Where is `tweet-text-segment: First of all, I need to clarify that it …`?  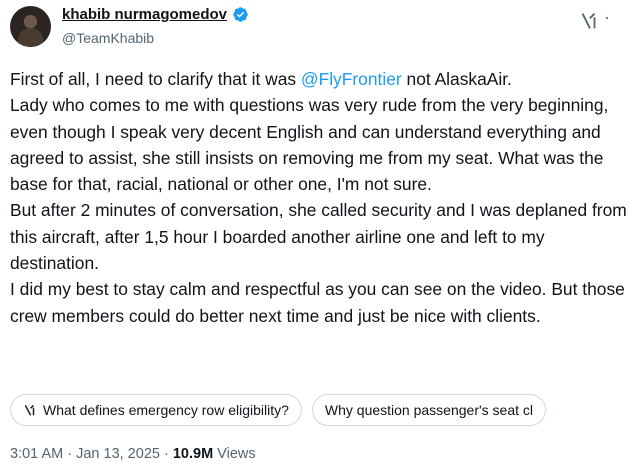 tweet-text-segment: First of all, I need to clarify that it … is located at coordinates (155, 79).